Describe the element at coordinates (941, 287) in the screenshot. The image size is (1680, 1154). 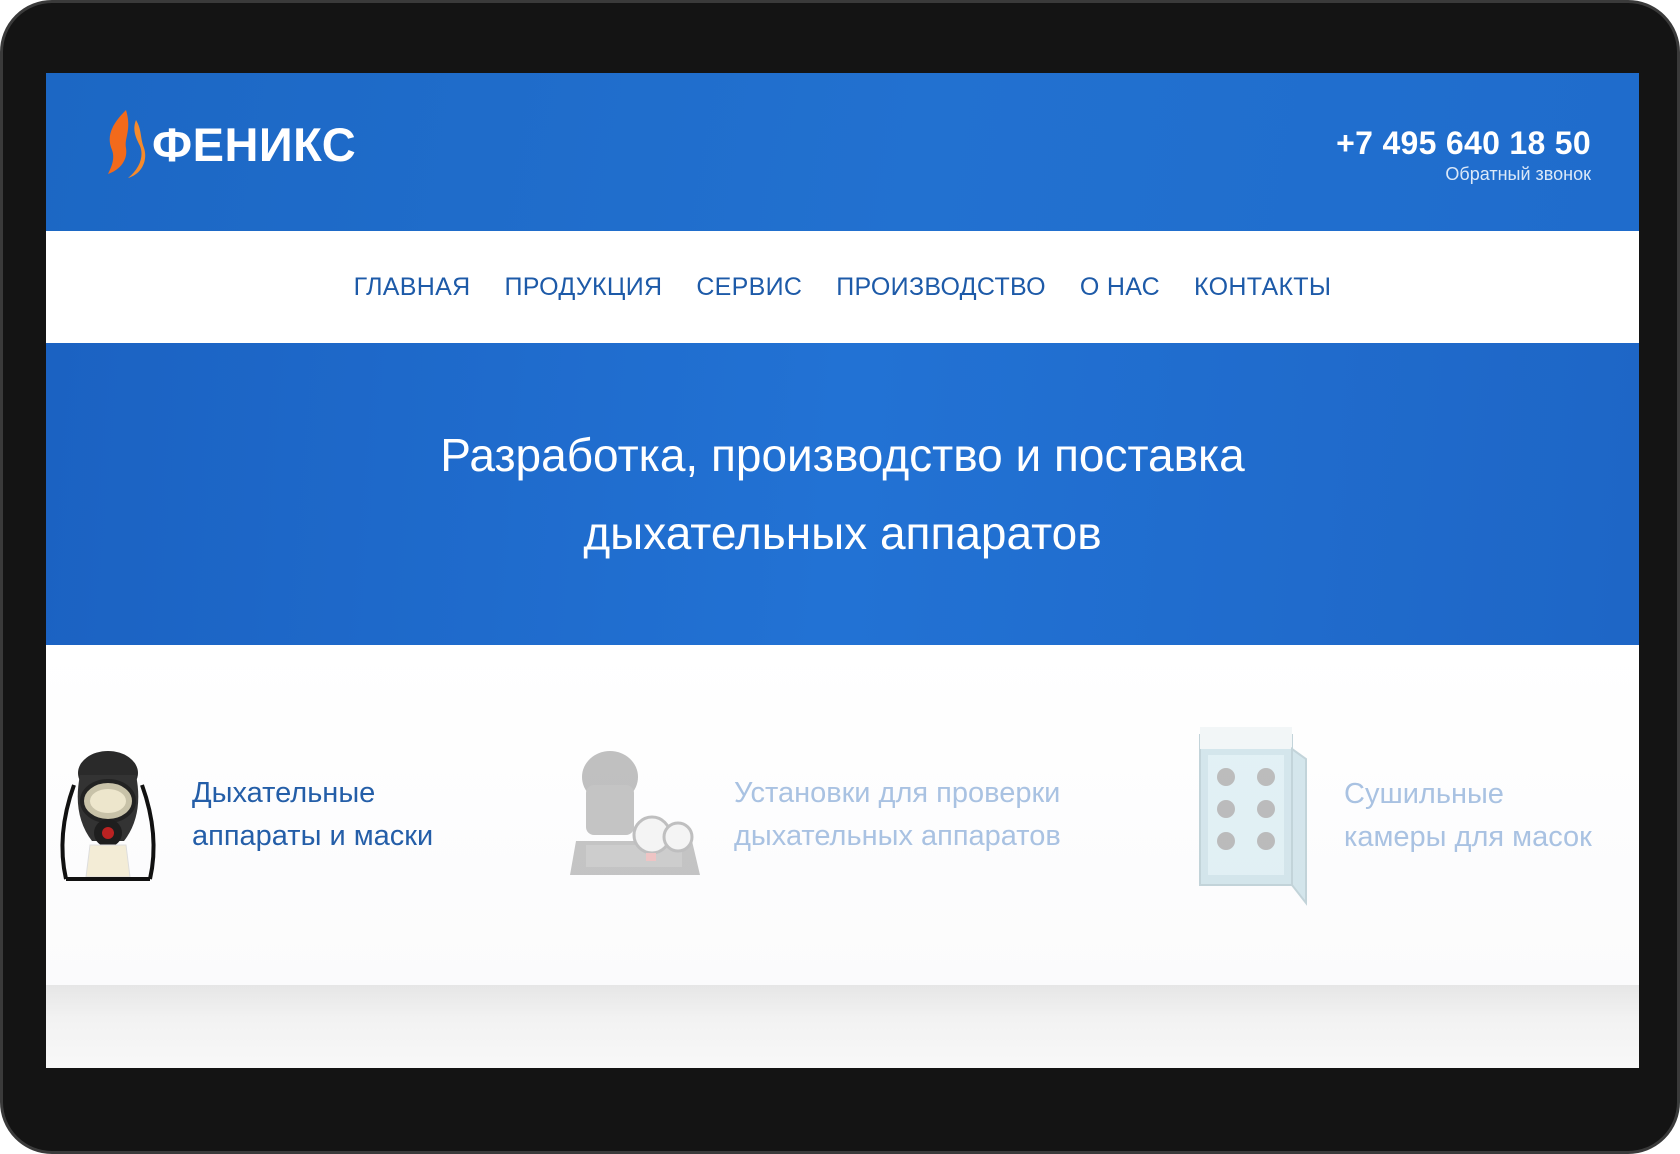
I see `nav-item-production: ПРОИЗВОДСТВО` at that location.